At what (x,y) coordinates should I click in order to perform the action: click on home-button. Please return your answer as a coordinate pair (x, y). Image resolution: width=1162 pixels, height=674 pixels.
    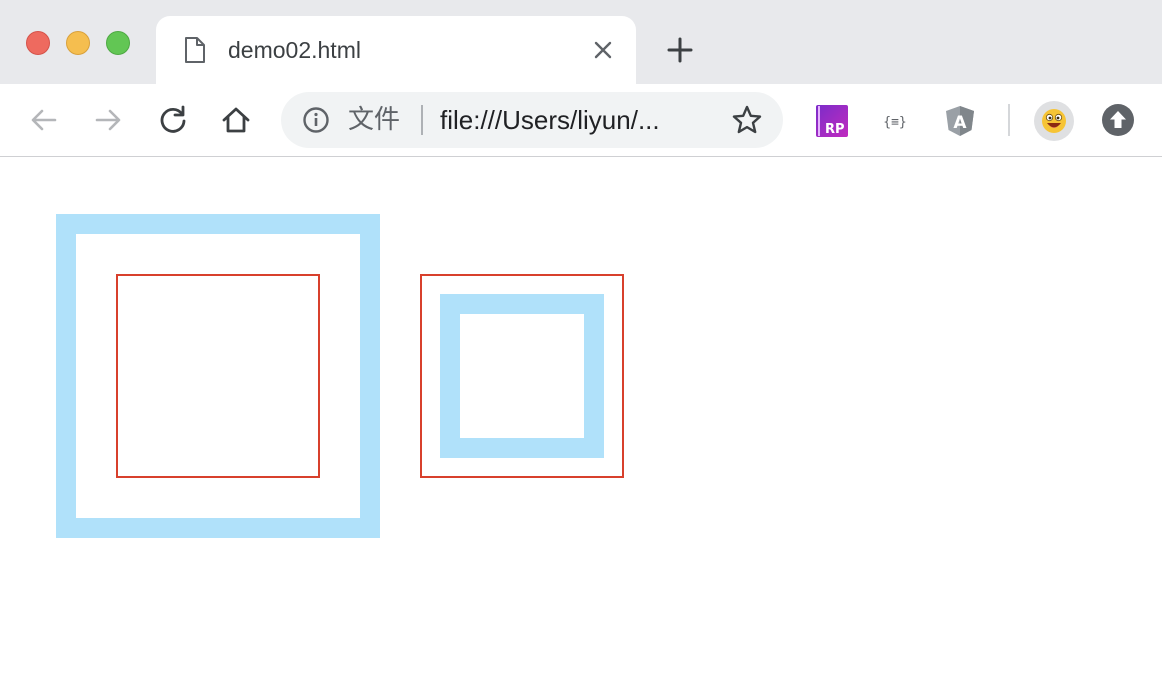
    Looking at the image, I should click on (236, 120).